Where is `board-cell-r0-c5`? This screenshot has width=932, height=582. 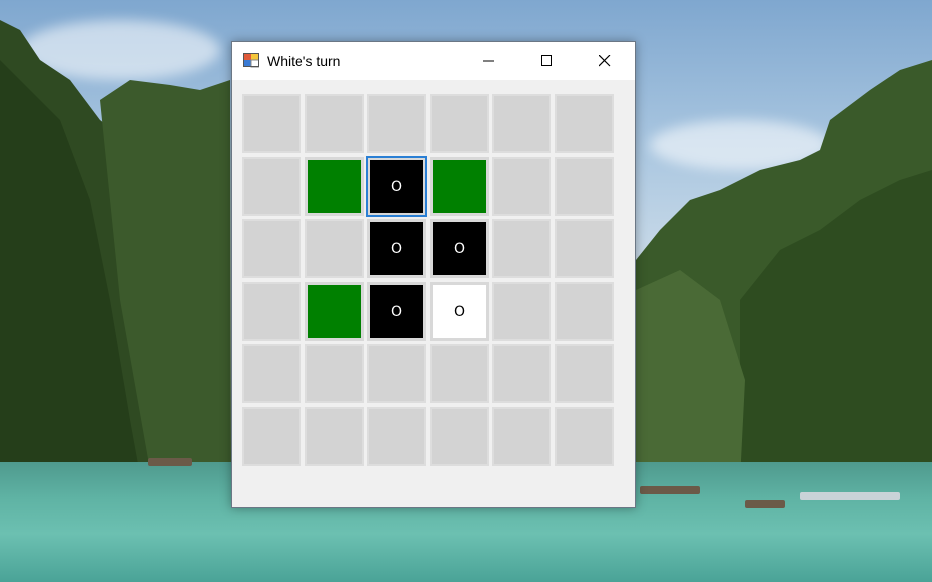
board-cell-r0-c5 is located at coordinates (584, 123).